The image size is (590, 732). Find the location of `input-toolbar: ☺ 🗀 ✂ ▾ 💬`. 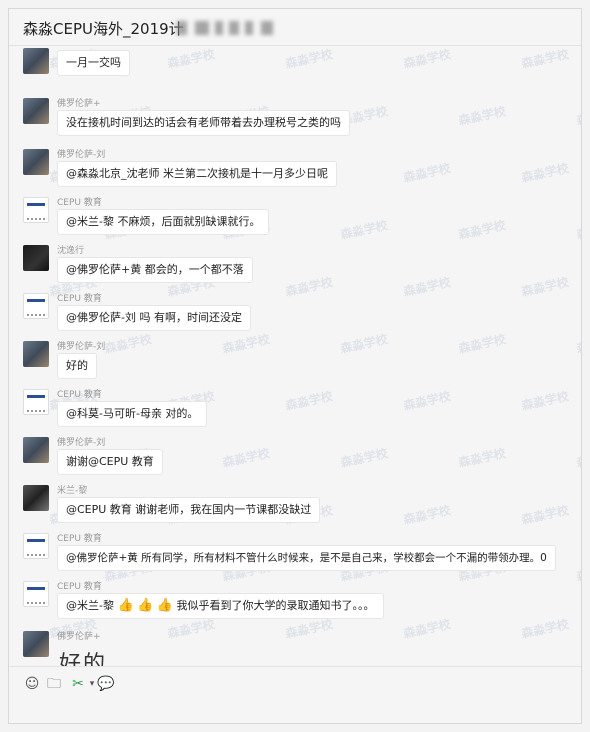

input-toolbar: ☺ 🗀 ✂ ▾ 💬 is located at coordinates (295, 694).